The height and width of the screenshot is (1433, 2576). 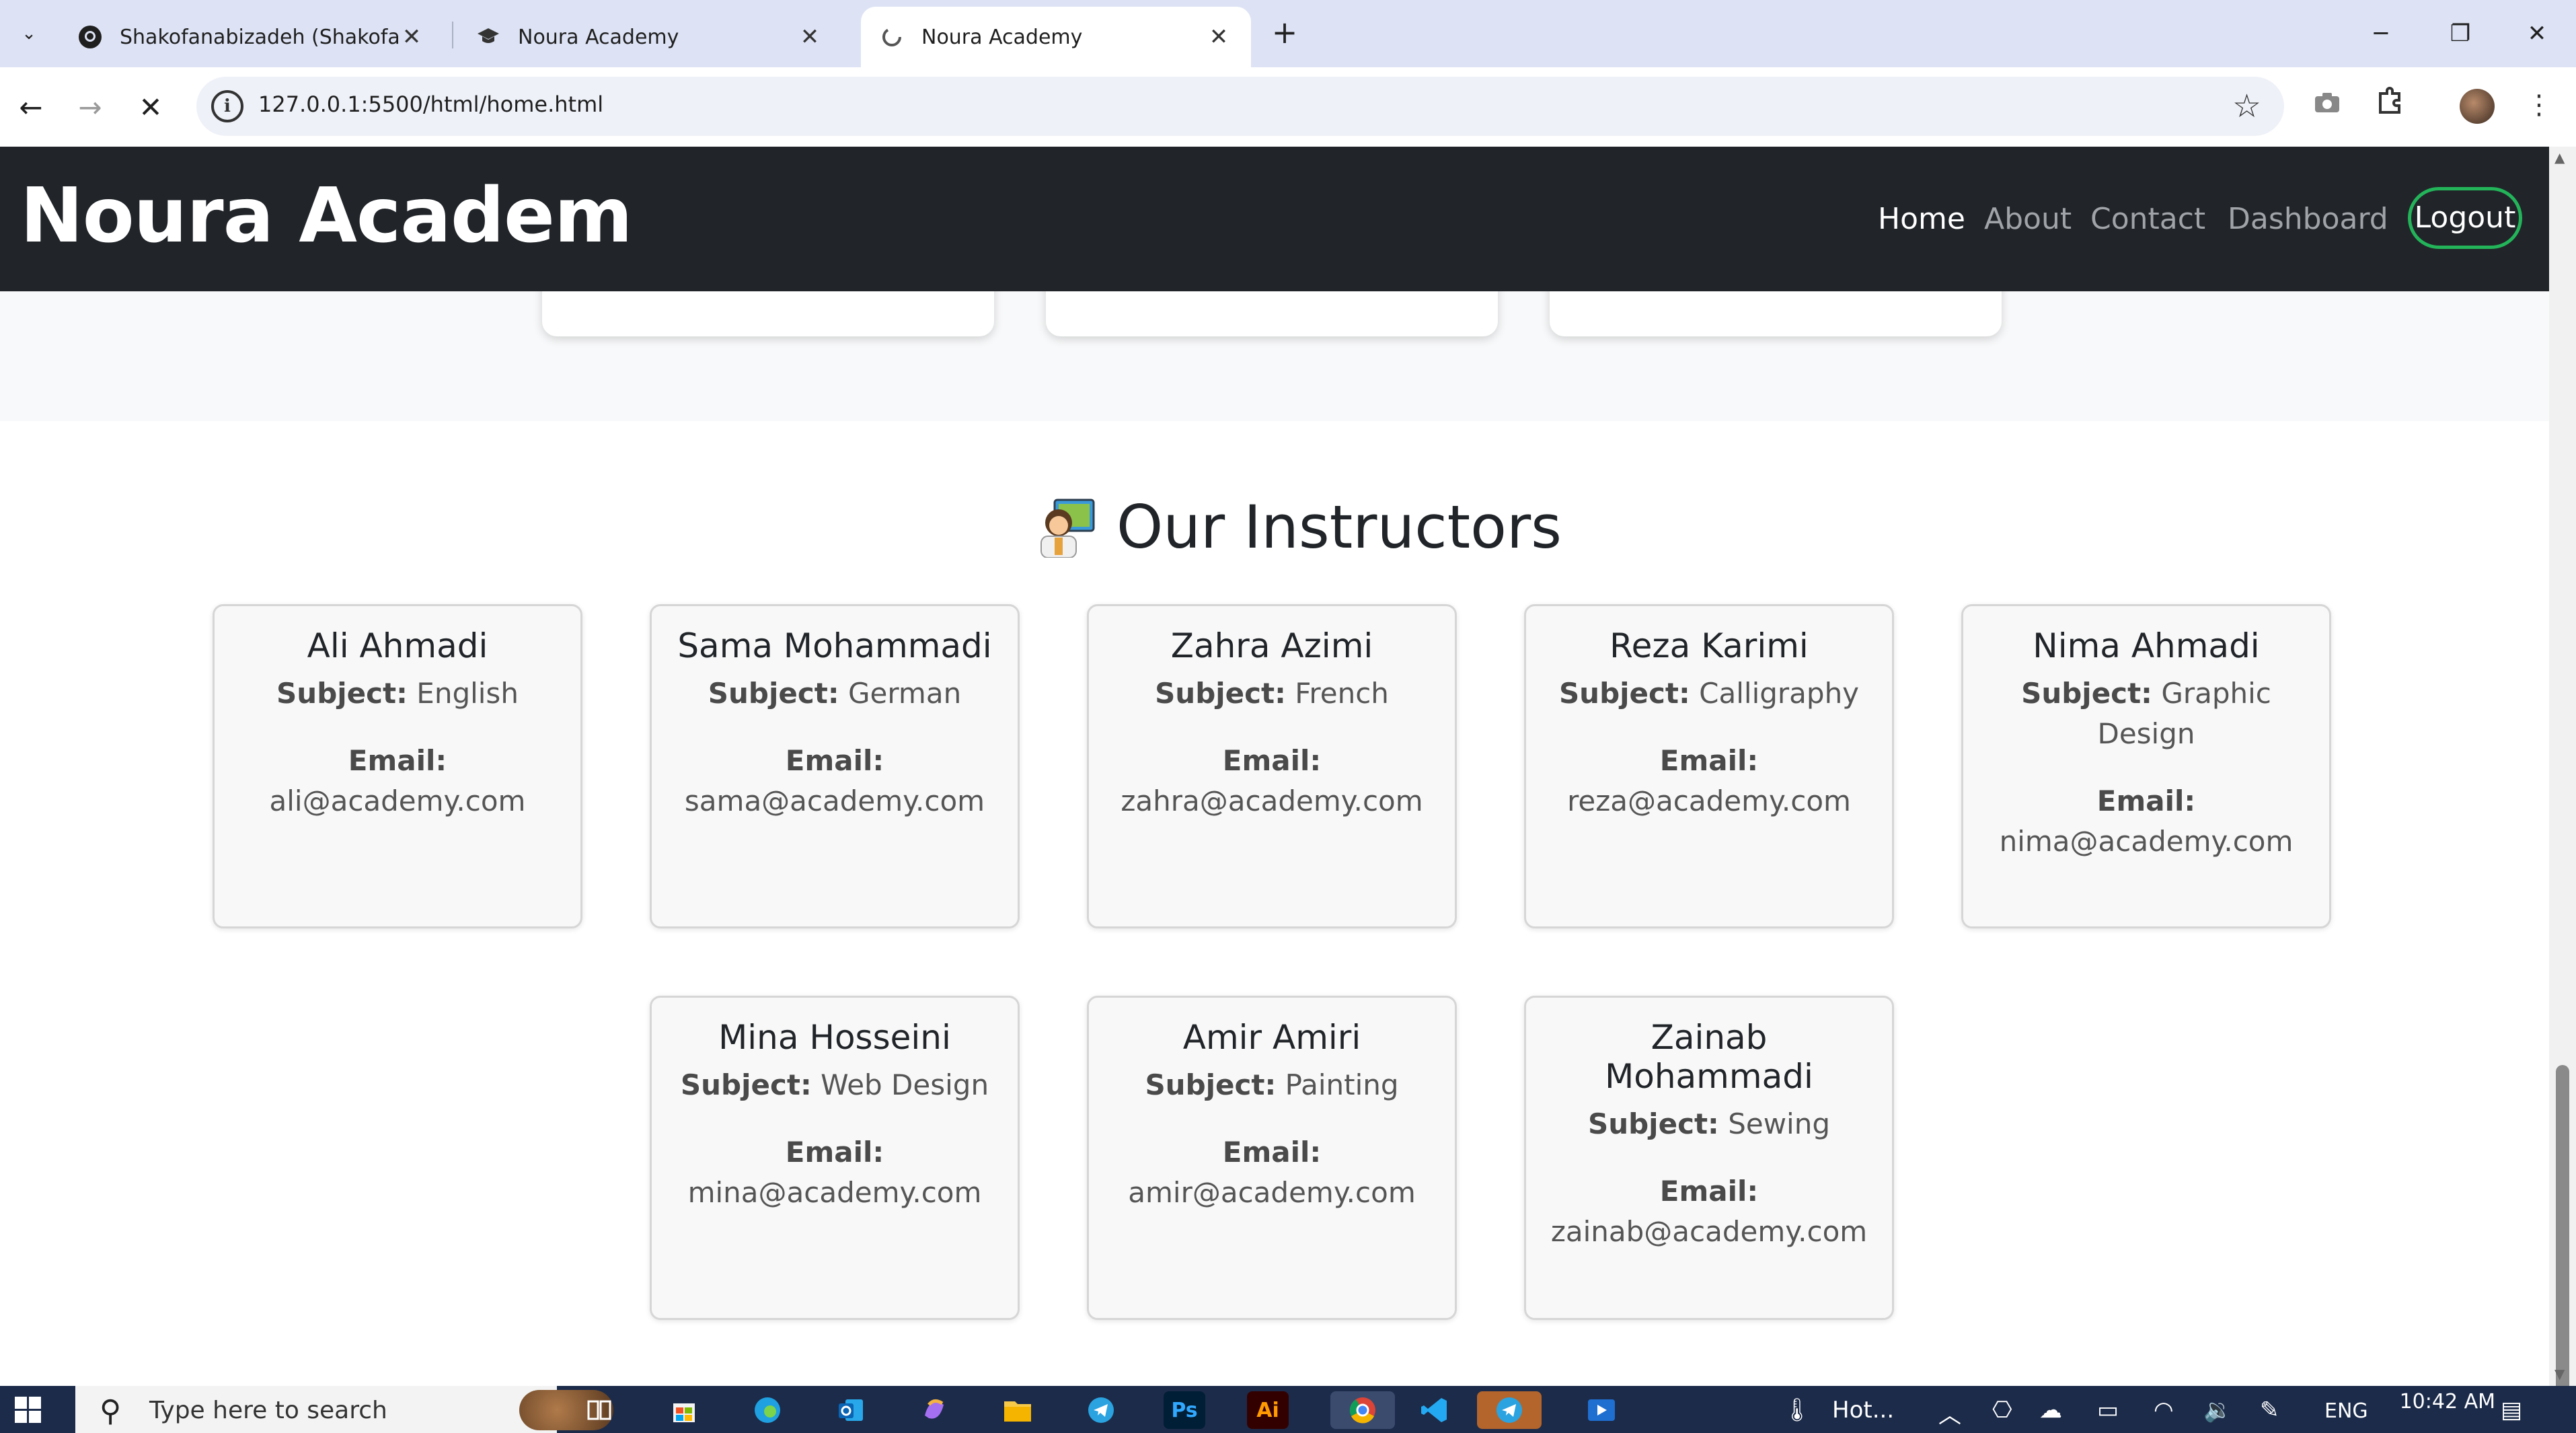 I want to click on language-indicator: ENG, so click(x=2346, y=1411).